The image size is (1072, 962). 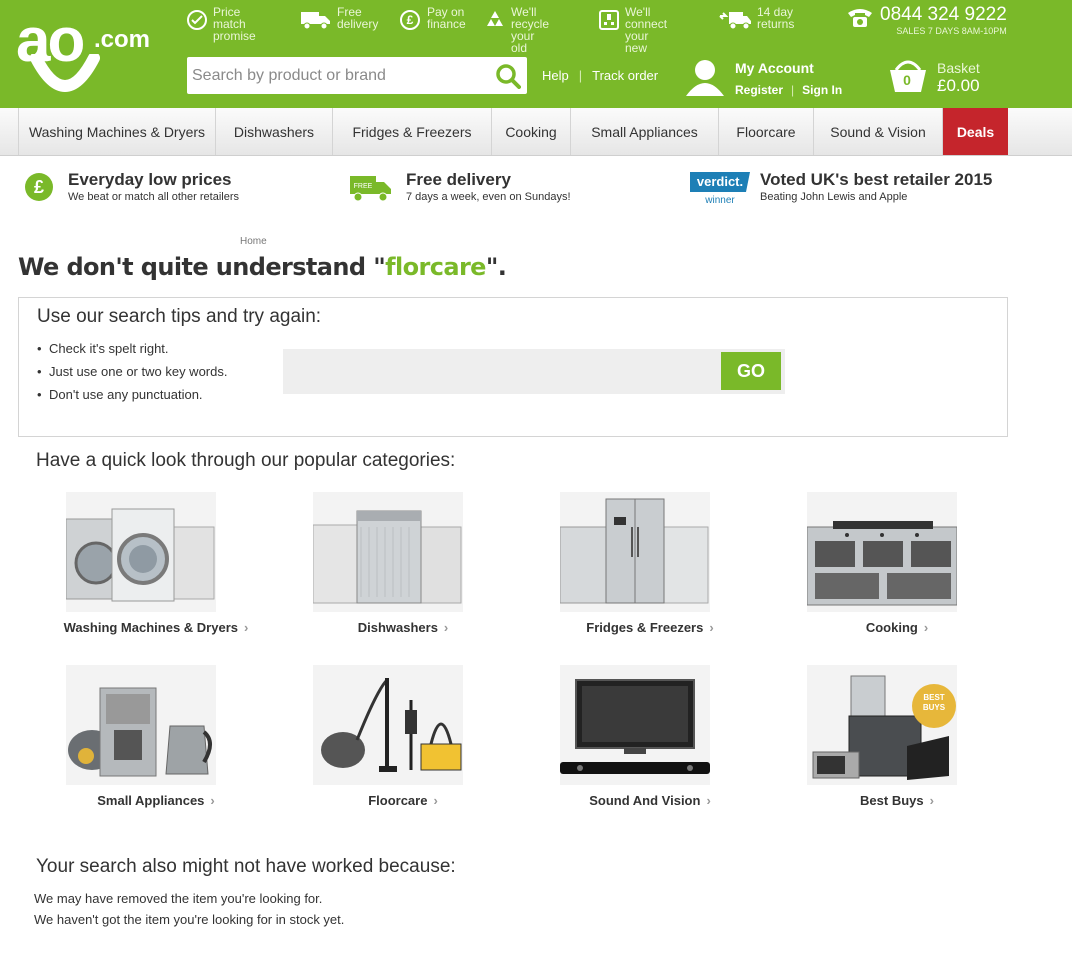 I want to click on promo-subtitle: We beat or match all other retailers, so click(x=153, y=197).